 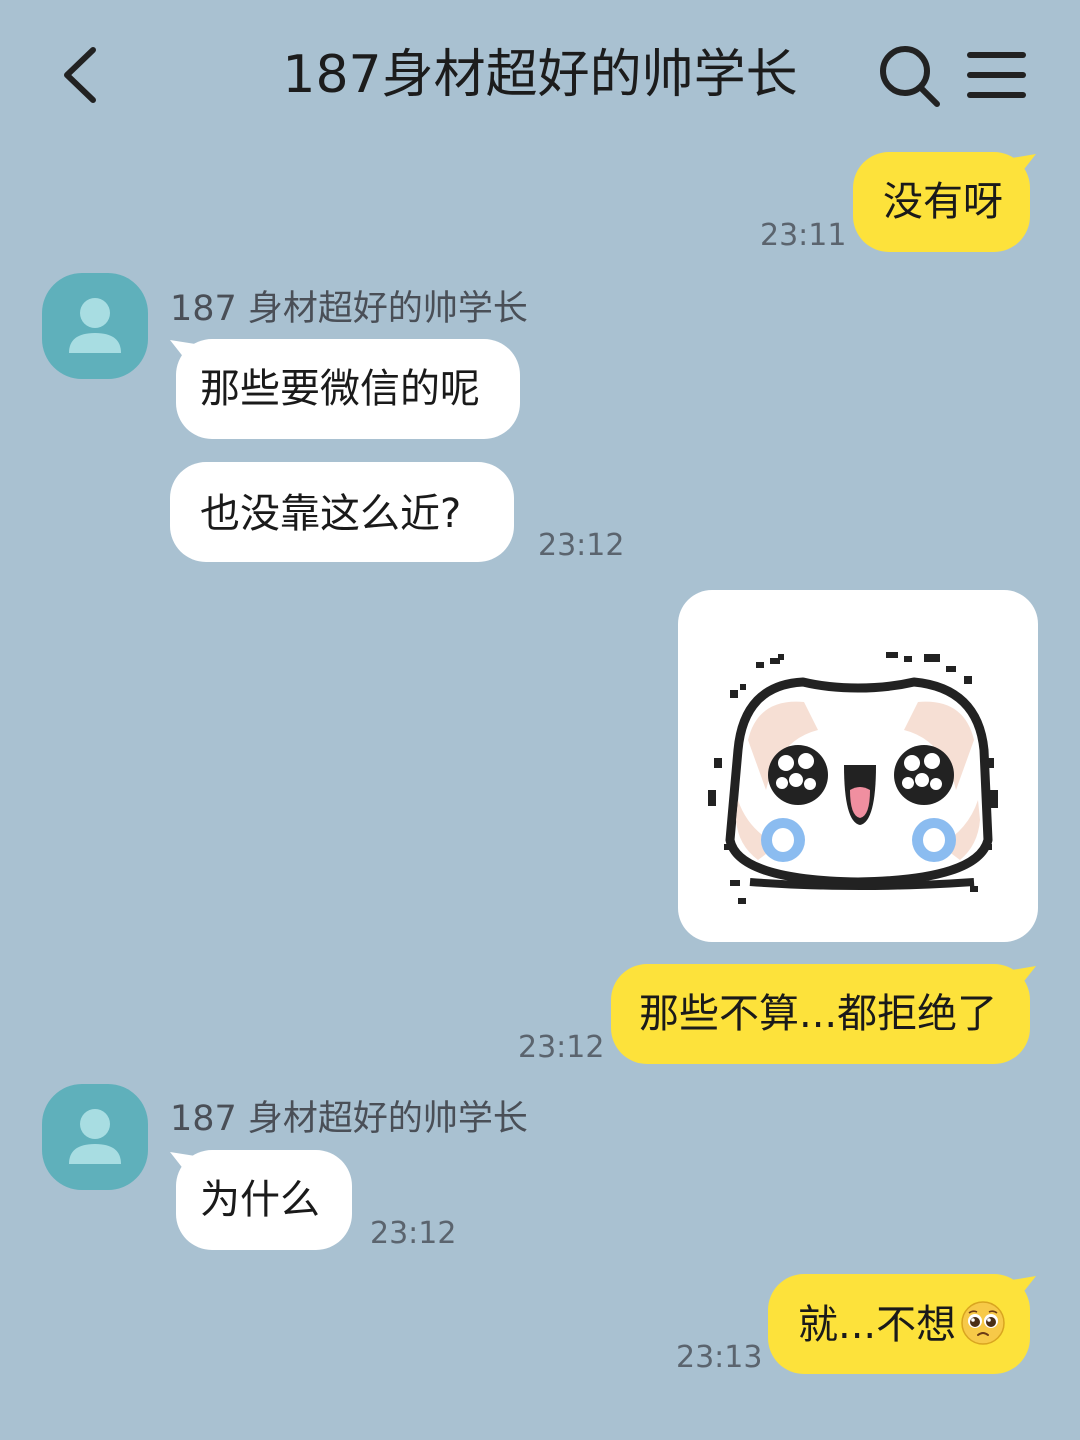 What do you see at coordinates (803, 235) in the screenshot?
I see `message-time: 23:11` at bounding box center [803, 235].